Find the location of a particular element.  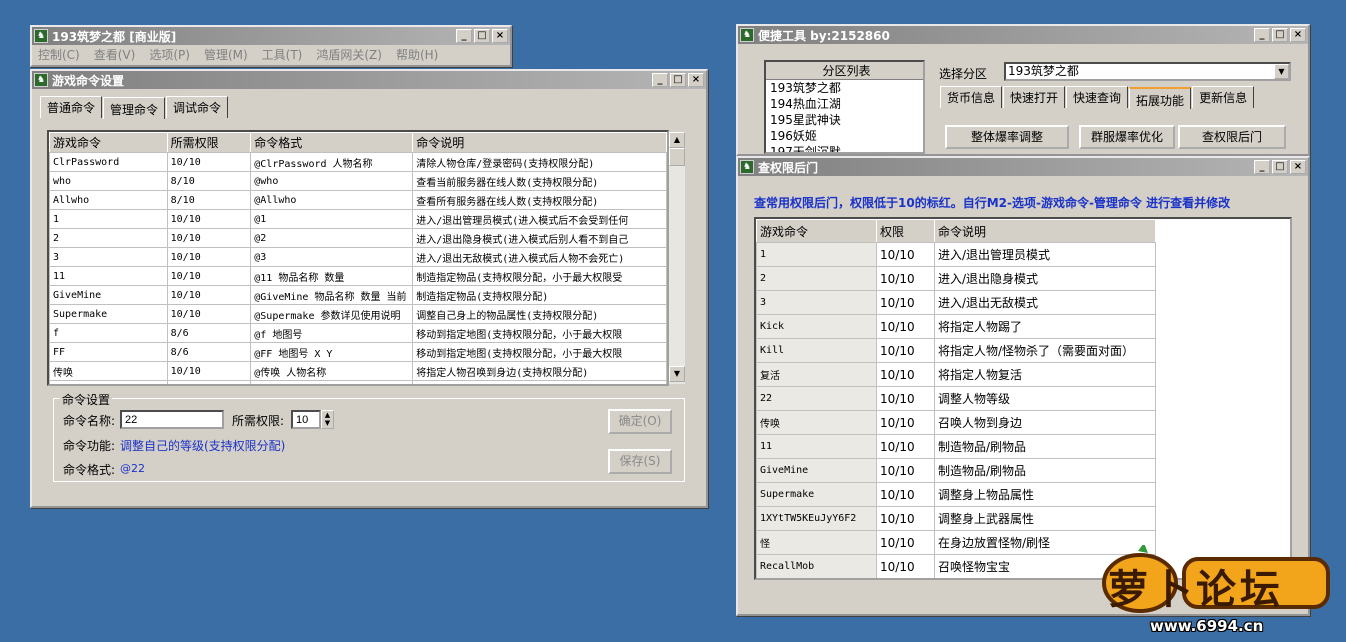

cell-command: f is located at coordinates (108, 333).